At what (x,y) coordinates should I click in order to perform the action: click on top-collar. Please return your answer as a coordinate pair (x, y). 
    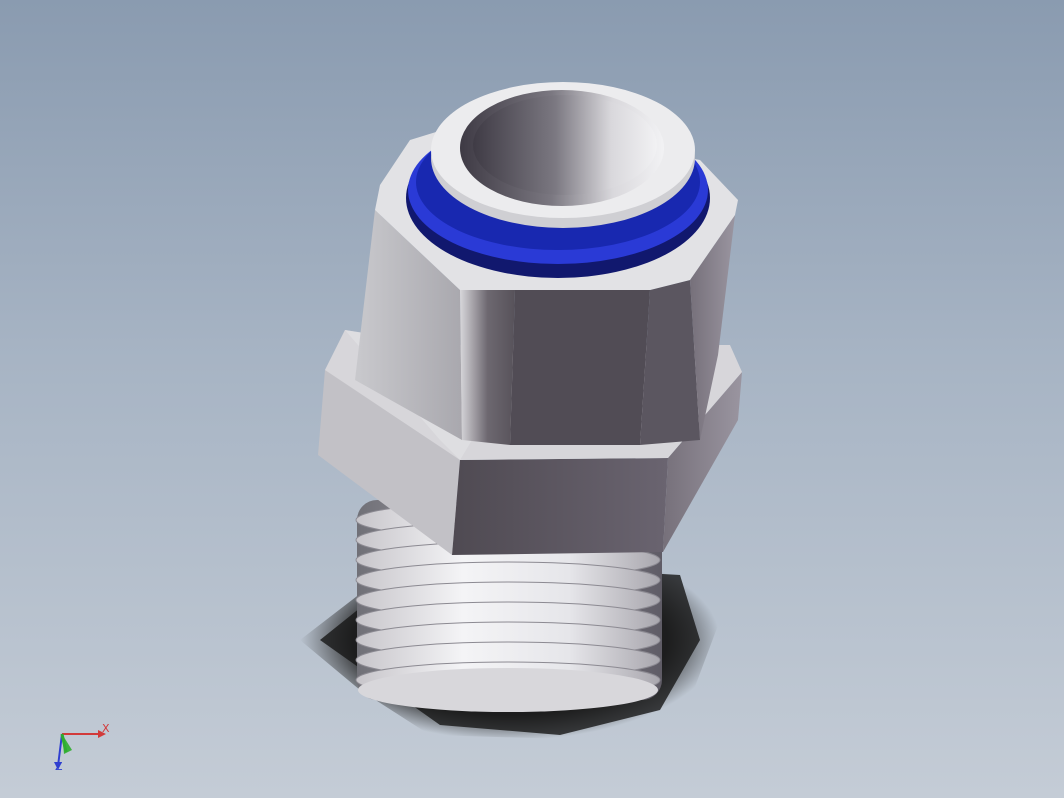
    Looking at the image, I should click on (563, 155).